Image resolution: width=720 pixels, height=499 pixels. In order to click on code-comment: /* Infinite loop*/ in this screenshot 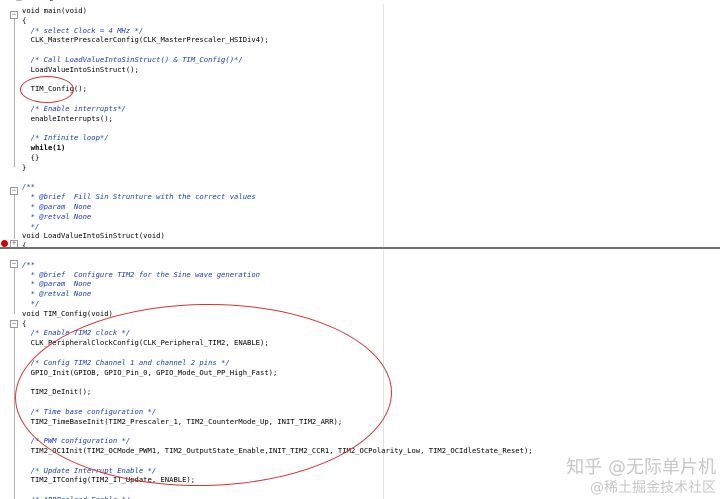, I will do `click(65, 138)`.